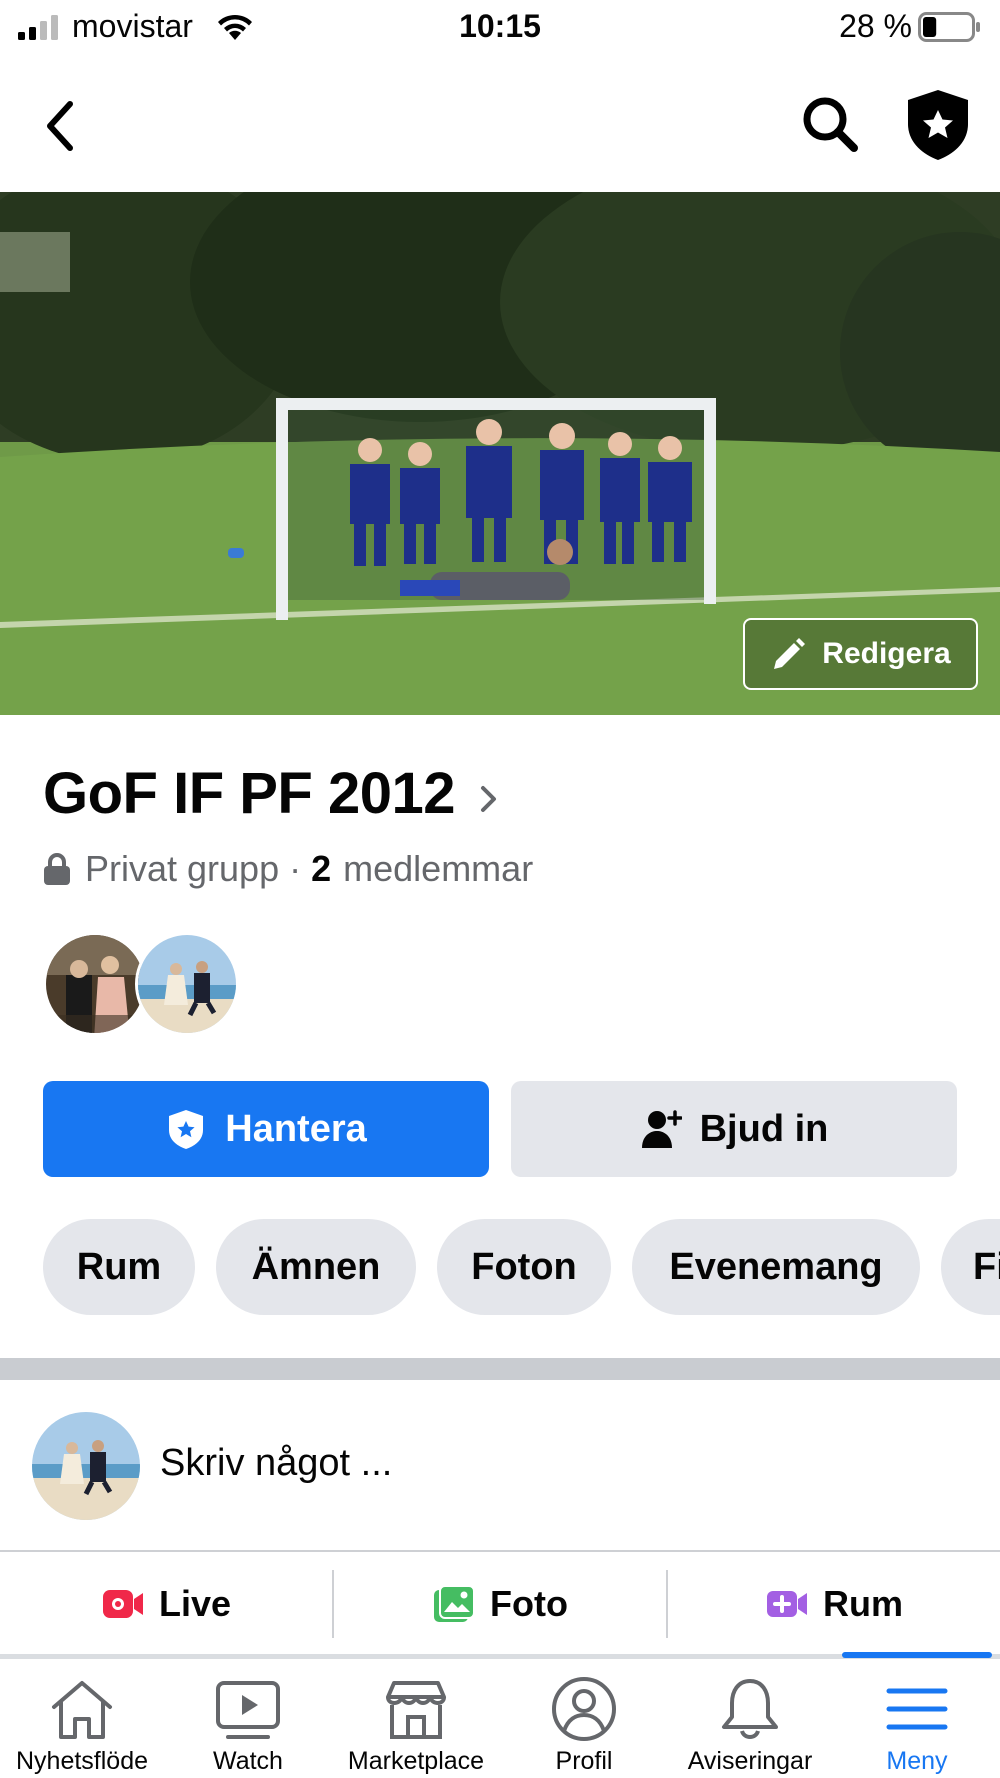  I want to click on tab-label: Marketplace, so click(416, 1761).